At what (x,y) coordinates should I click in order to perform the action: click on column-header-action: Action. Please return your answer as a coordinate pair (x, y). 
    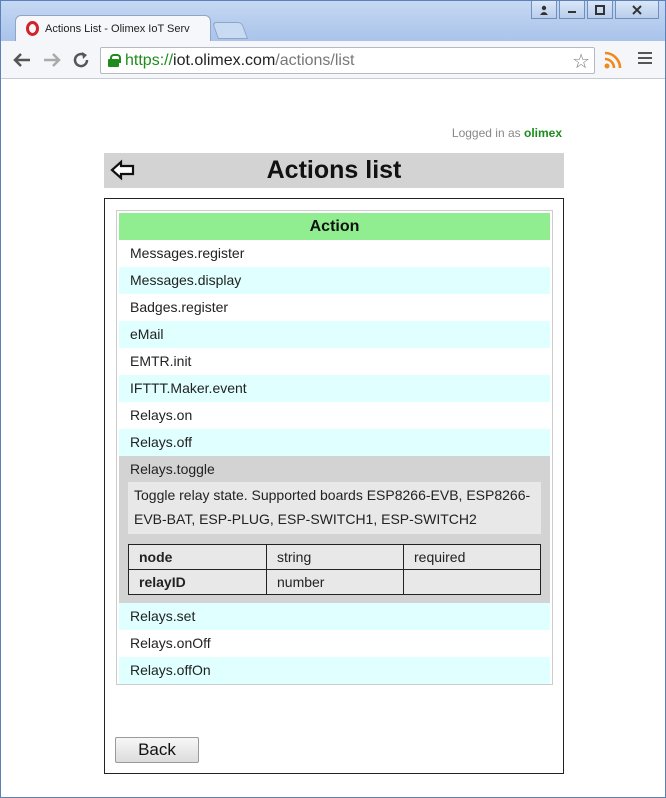
    Looking at the image, I should click on (334, 226).